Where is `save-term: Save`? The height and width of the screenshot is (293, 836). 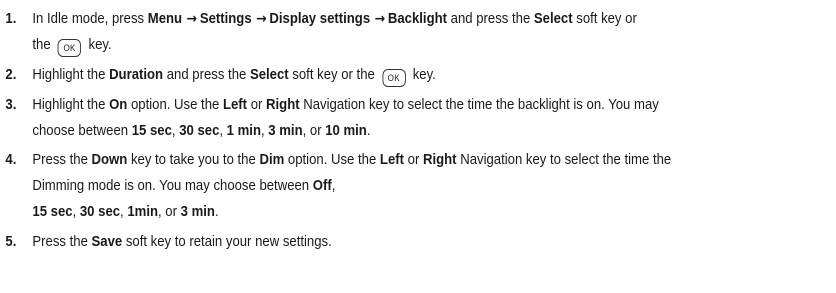
save-term: Save is located at coordinates (107, 242).